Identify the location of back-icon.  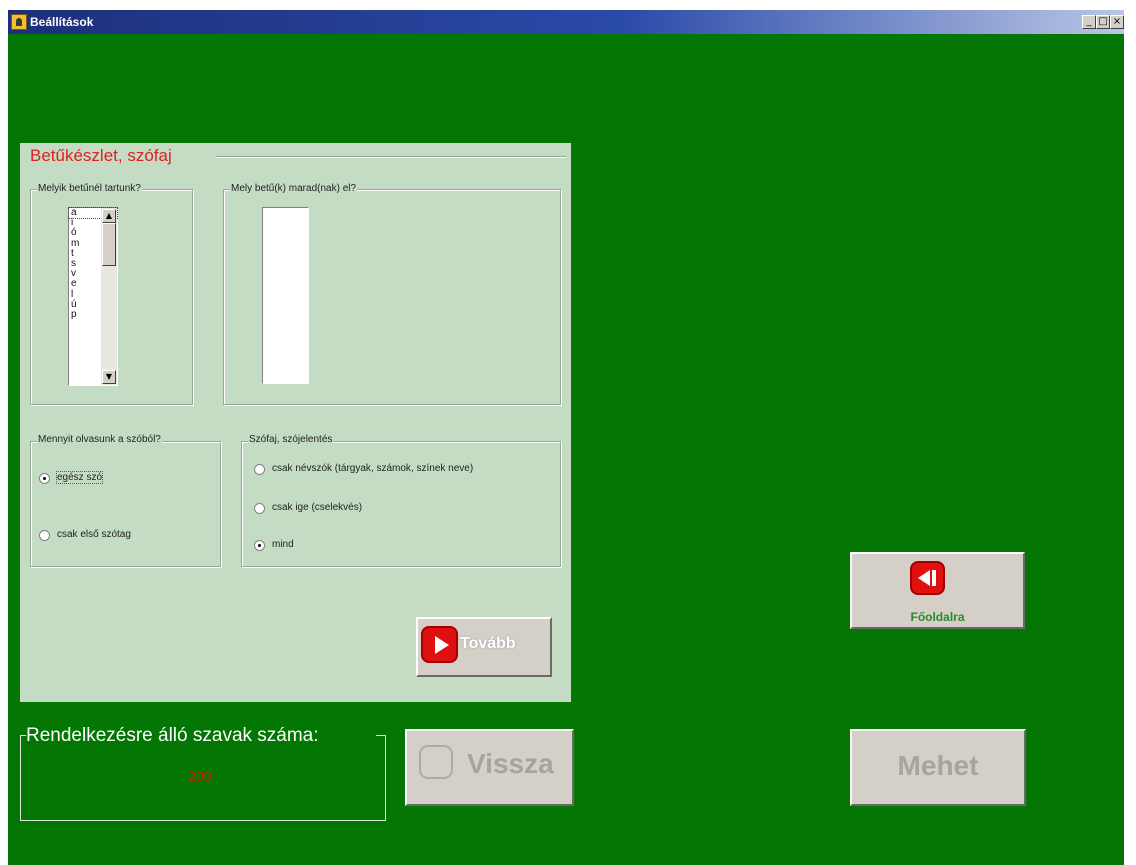
(436, 762).